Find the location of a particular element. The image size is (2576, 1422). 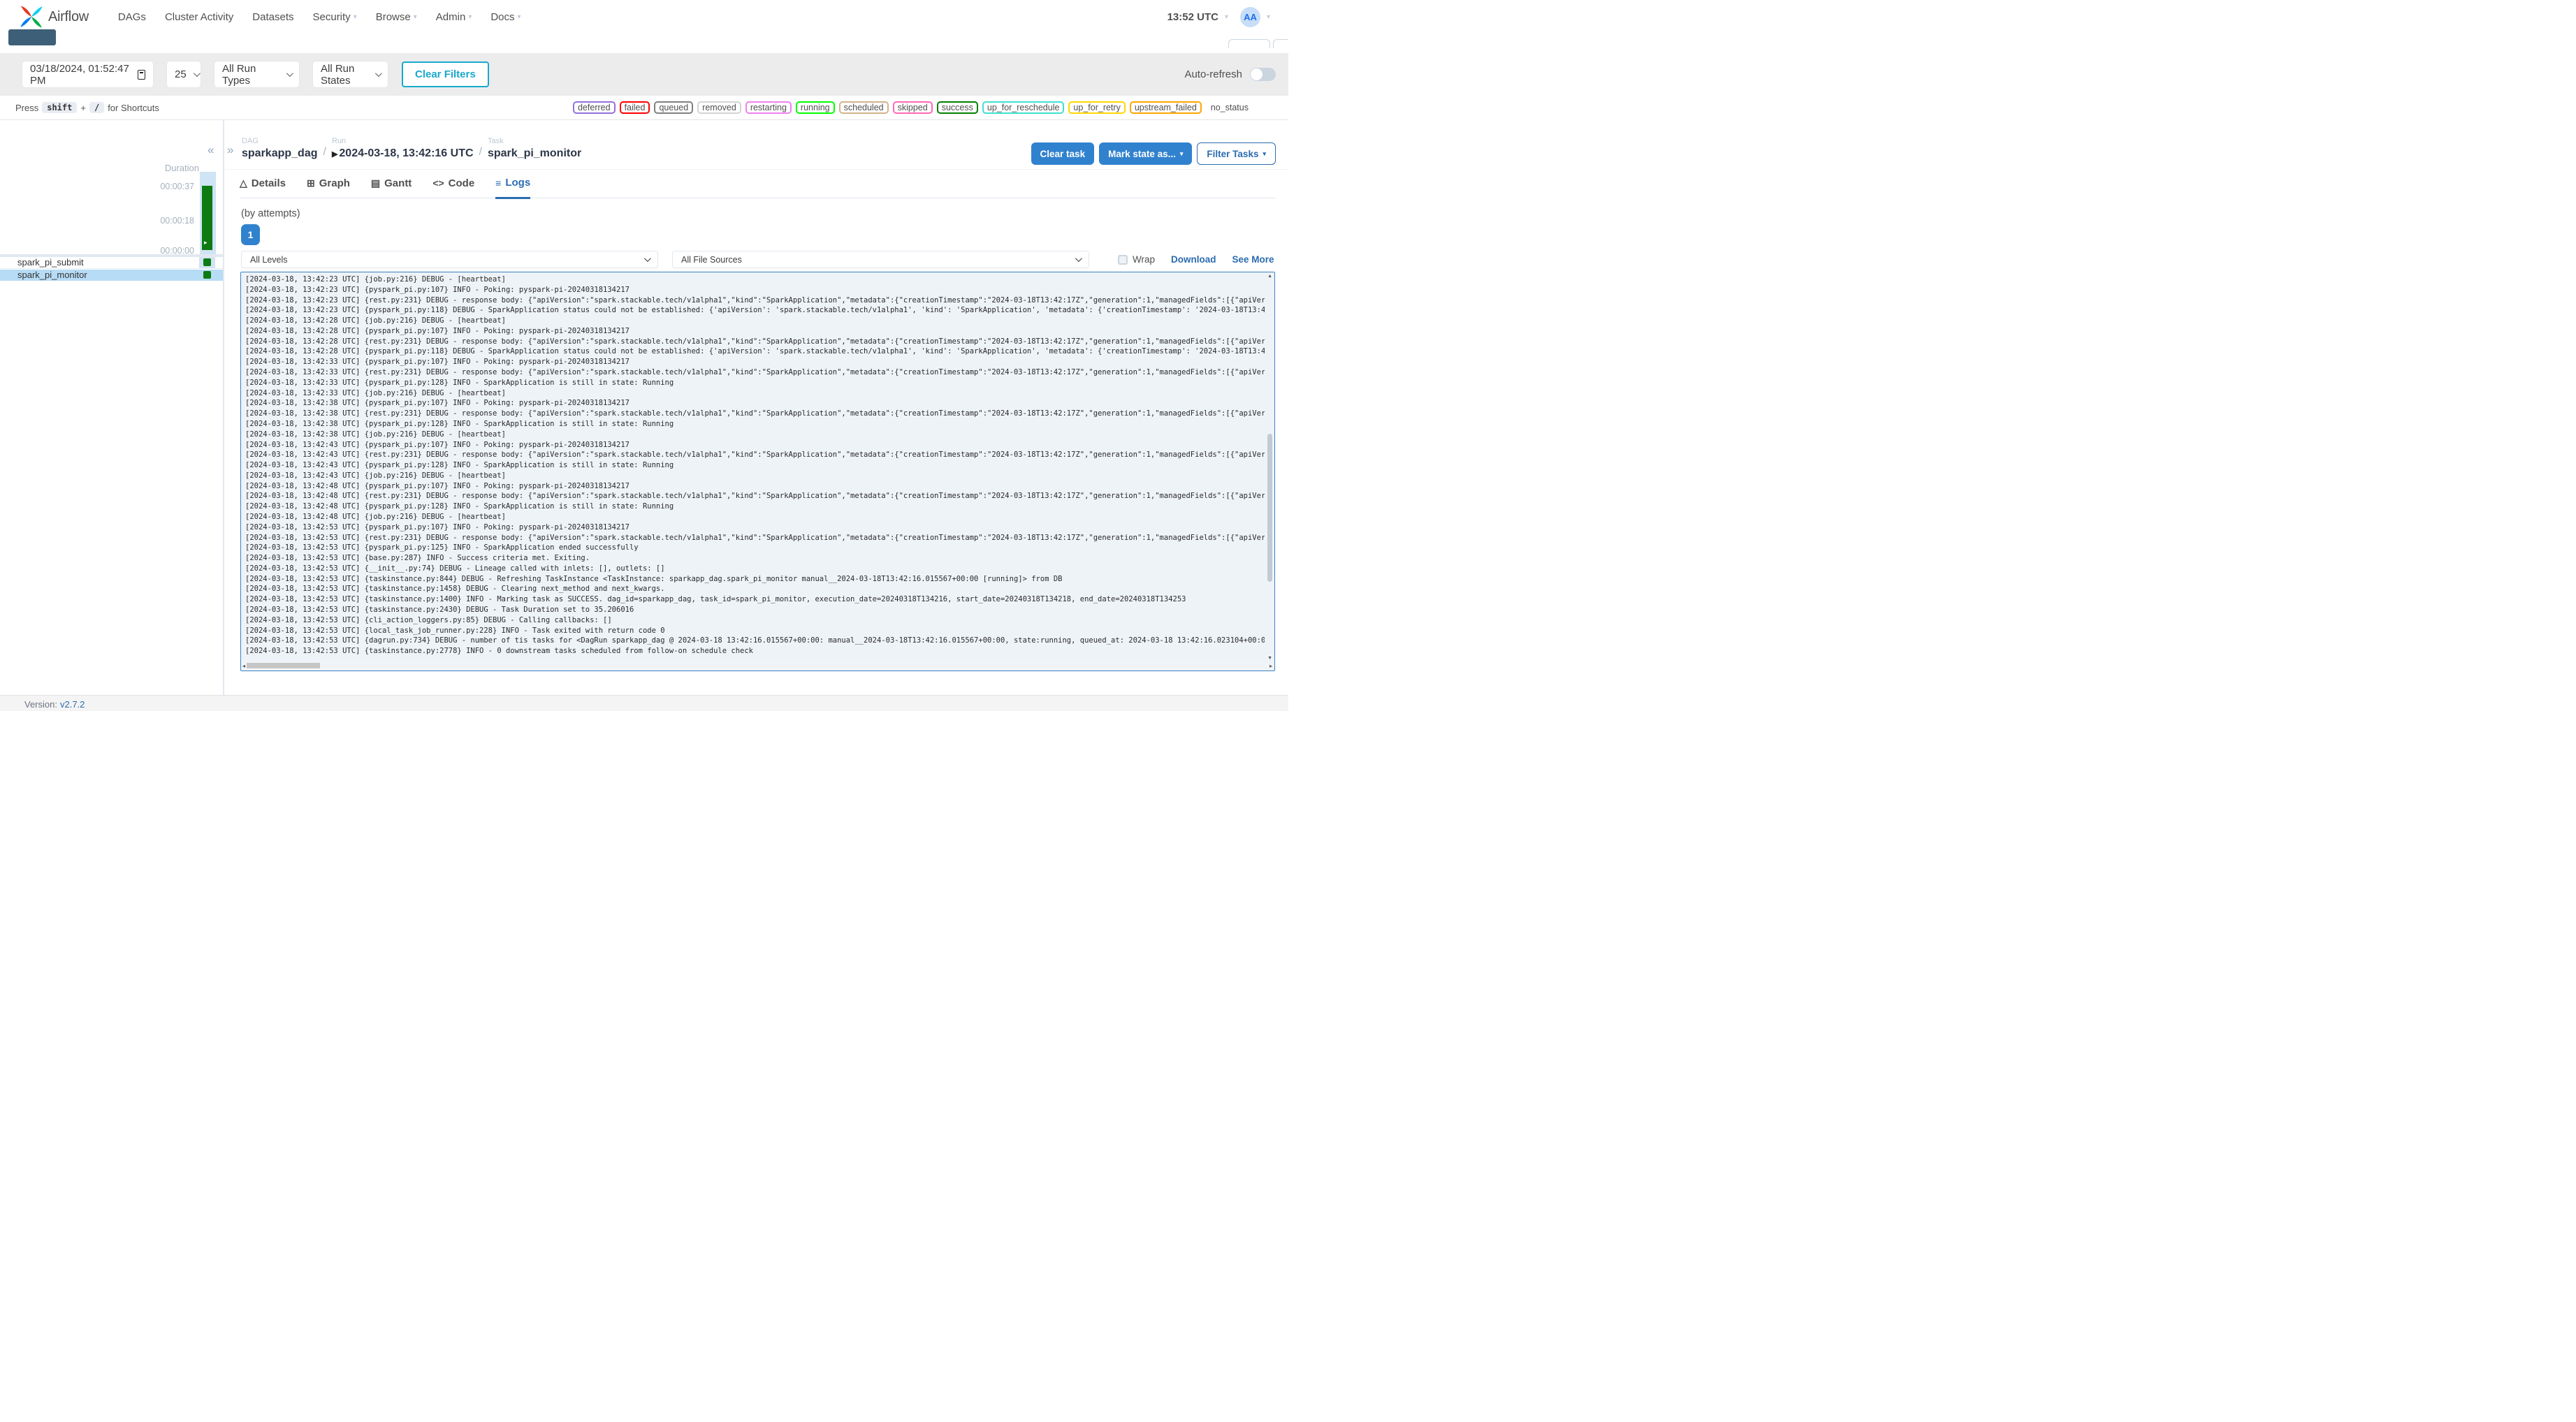

state-badge: upstream_failed is located at coordinates (1165, 107).